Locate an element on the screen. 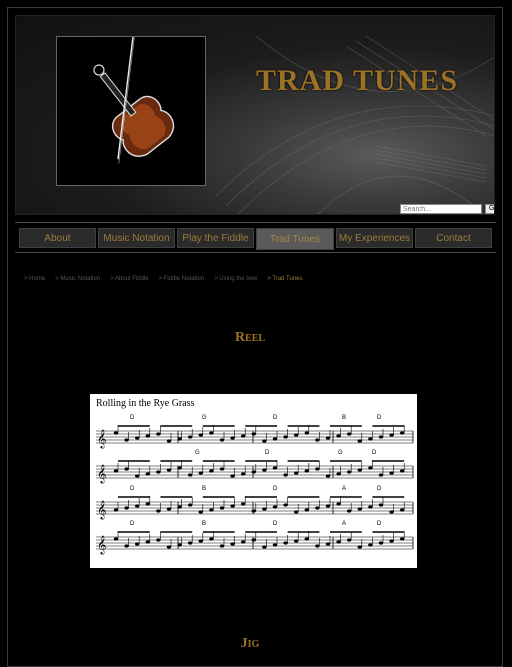  search-go-button: Go is located at coordinates (489, 209).